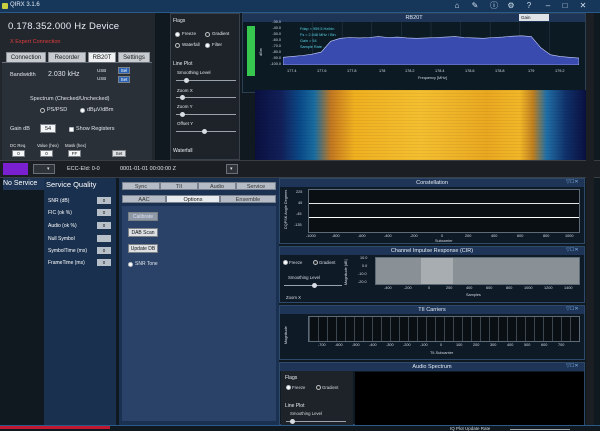 This screenshot has height=431, width=600. Describe the element at coordinates (177, 45) in the screenshot. I see `waterfall-radio` at that location.